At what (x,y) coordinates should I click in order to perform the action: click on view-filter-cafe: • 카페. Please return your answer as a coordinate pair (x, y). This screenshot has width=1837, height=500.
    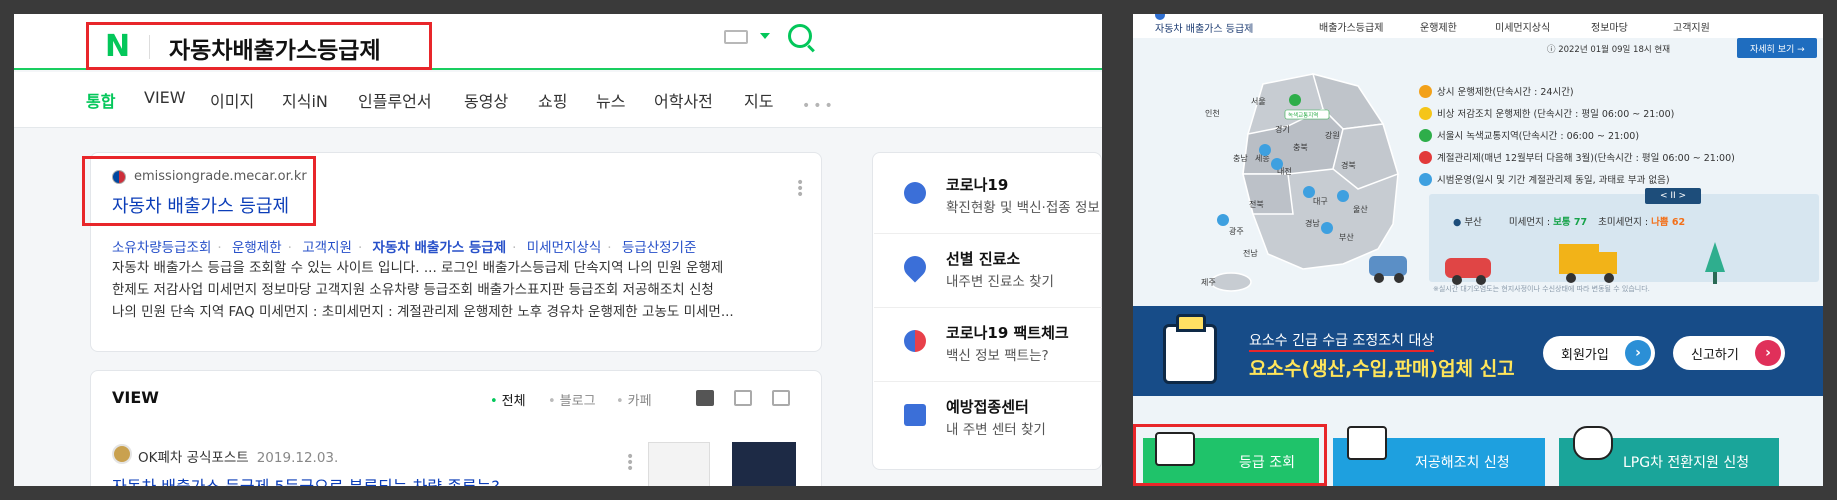
    Looking at the image, I should click on (634, 399).